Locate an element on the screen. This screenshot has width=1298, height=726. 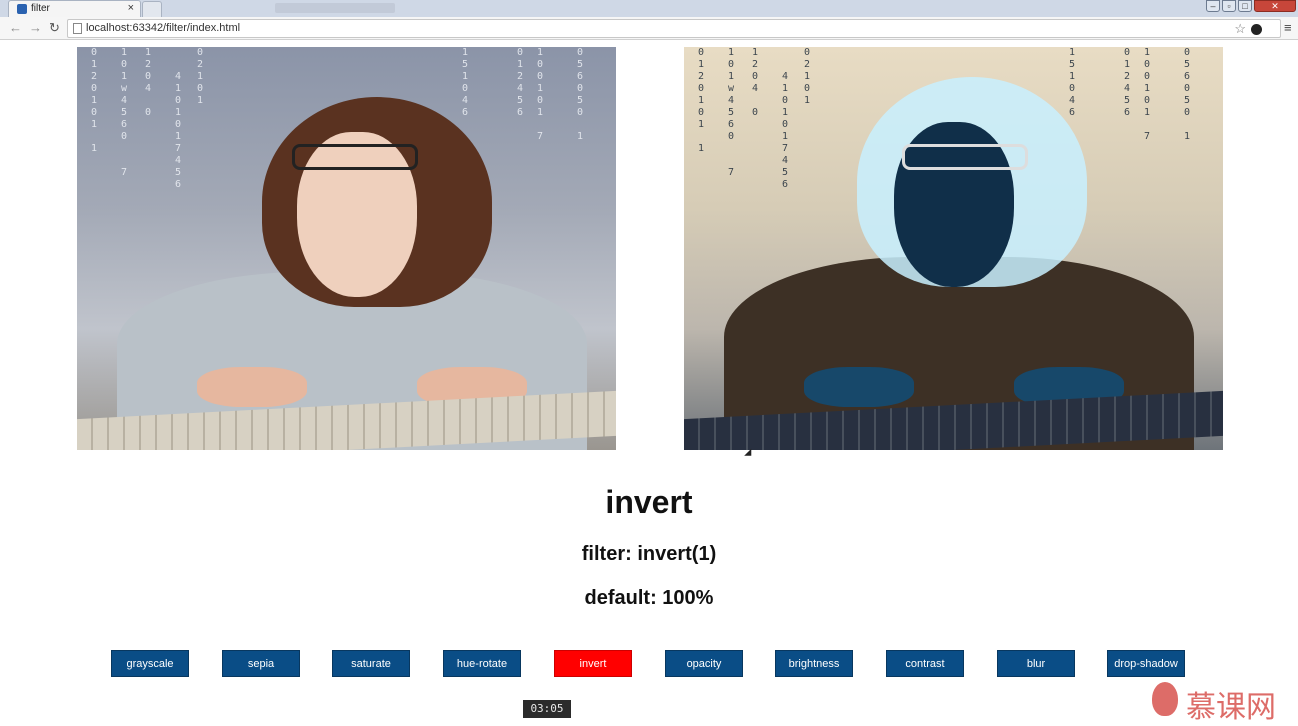
extension-icon is located at coordinates (1256, 29).